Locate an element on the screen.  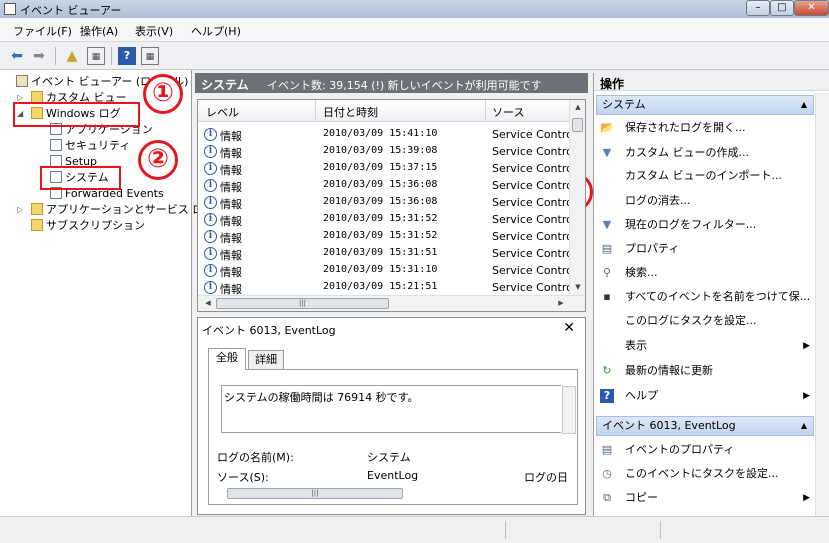
action-copy: ⧉ コピー ▶ is located at coordinates (704, 498).